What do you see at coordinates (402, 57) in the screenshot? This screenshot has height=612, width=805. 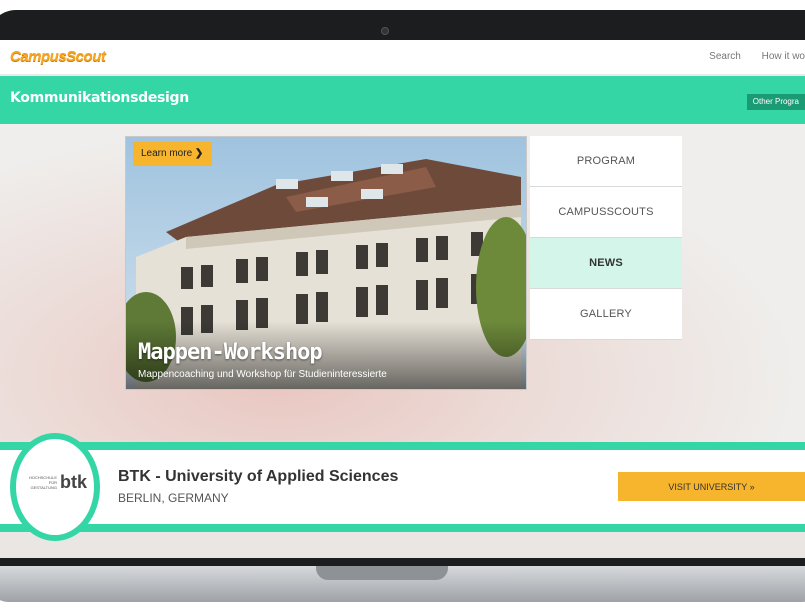 I see `top-bar: CampusScout Search How it wo` at bounding box center [402, 57].